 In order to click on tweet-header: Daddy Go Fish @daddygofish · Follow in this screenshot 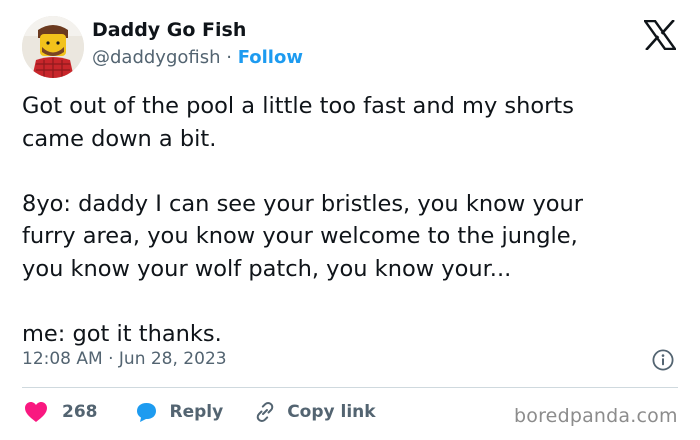, I will do `click(162, 47)`.